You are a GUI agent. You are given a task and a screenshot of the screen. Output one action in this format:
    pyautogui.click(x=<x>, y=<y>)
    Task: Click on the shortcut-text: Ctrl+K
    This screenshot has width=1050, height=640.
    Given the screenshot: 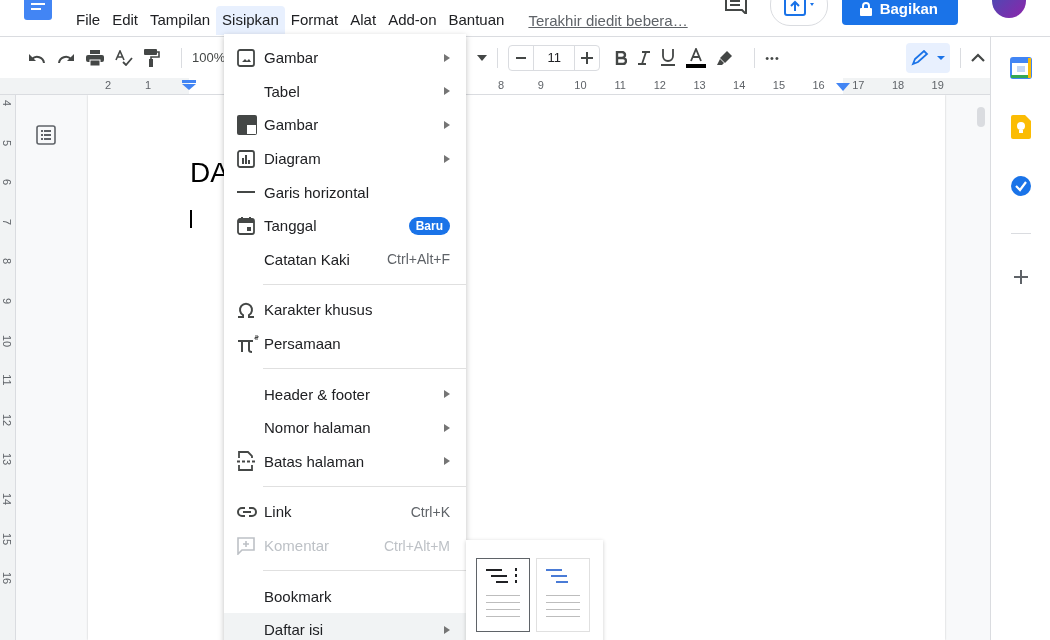 What is the action you would take?
    pyautogui.click(x=430, y=511)
    